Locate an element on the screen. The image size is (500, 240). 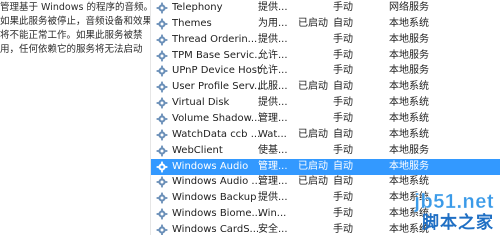
service-row: UPnP Device Host 允许... 手动 本地服务 is located at coordinates (325, 71).